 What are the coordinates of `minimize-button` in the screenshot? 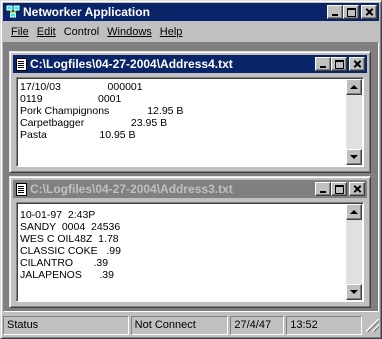 It's located at (335, 12).